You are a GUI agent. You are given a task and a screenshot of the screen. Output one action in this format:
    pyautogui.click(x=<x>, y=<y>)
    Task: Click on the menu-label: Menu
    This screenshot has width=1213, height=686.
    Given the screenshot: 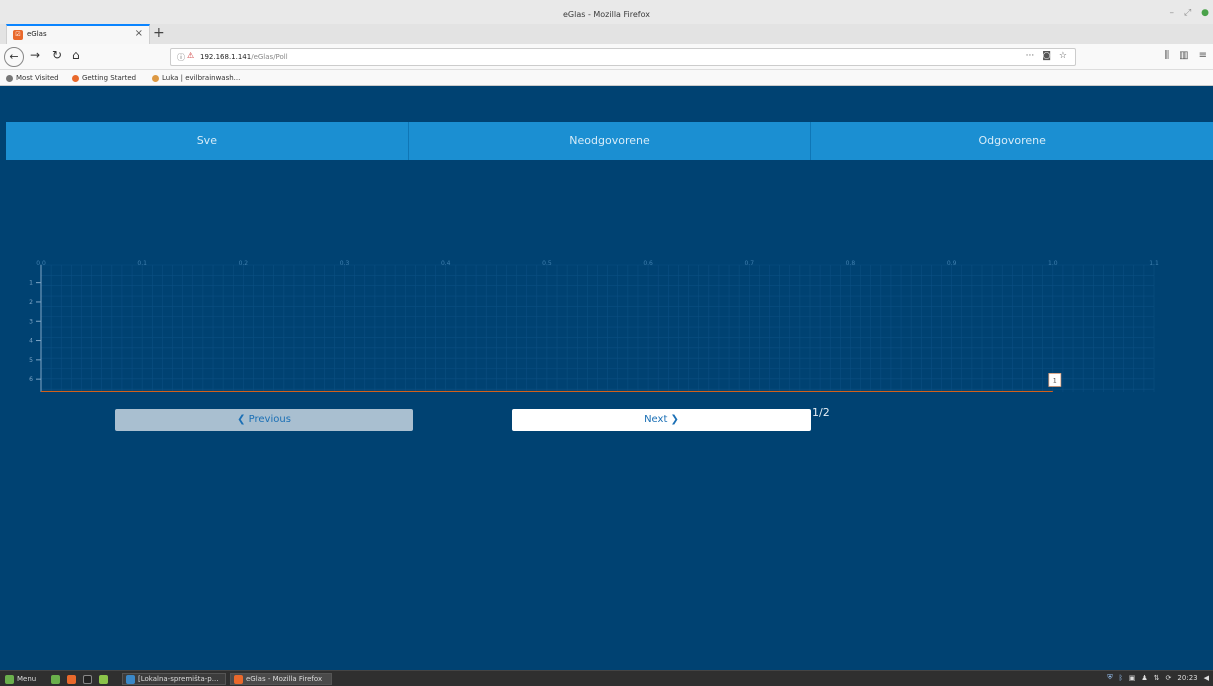 What is the action you would take?
    pyautogui.click(x=27, y=679)
    